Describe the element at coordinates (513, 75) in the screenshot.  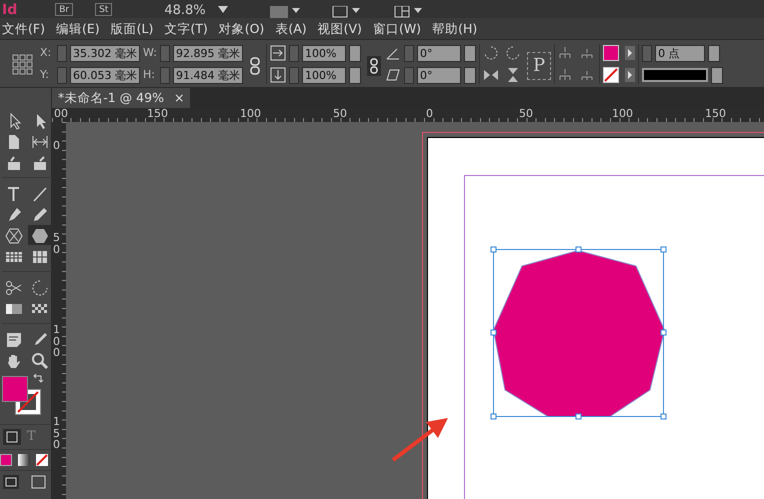
I see `flip-vertical-icon` at that location.